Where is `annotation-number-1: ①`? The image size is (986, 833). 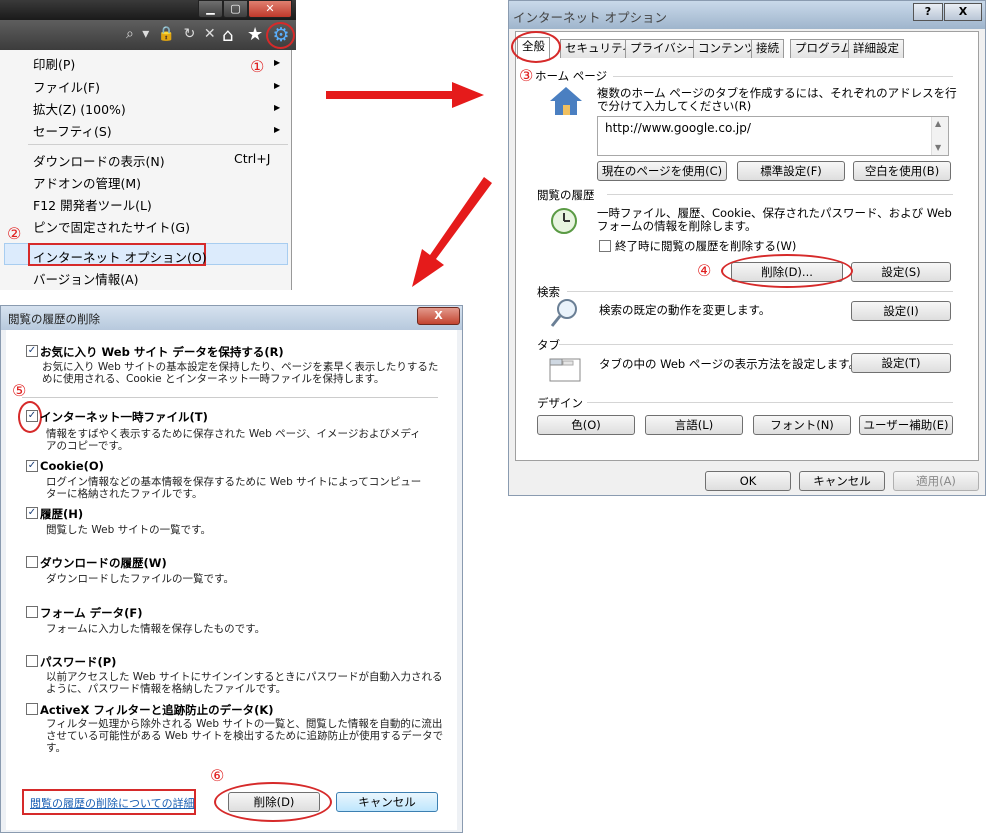 annotation-number-1: ① is located at coordinates (257, 66).